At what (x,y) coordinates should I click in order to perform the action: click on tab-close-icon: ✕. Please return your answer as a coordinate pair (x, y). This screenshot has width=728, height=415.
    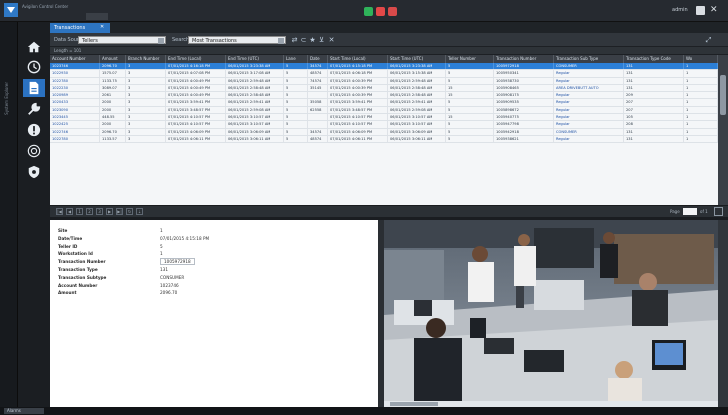
    Looking at the image, I should click on (102, 27).